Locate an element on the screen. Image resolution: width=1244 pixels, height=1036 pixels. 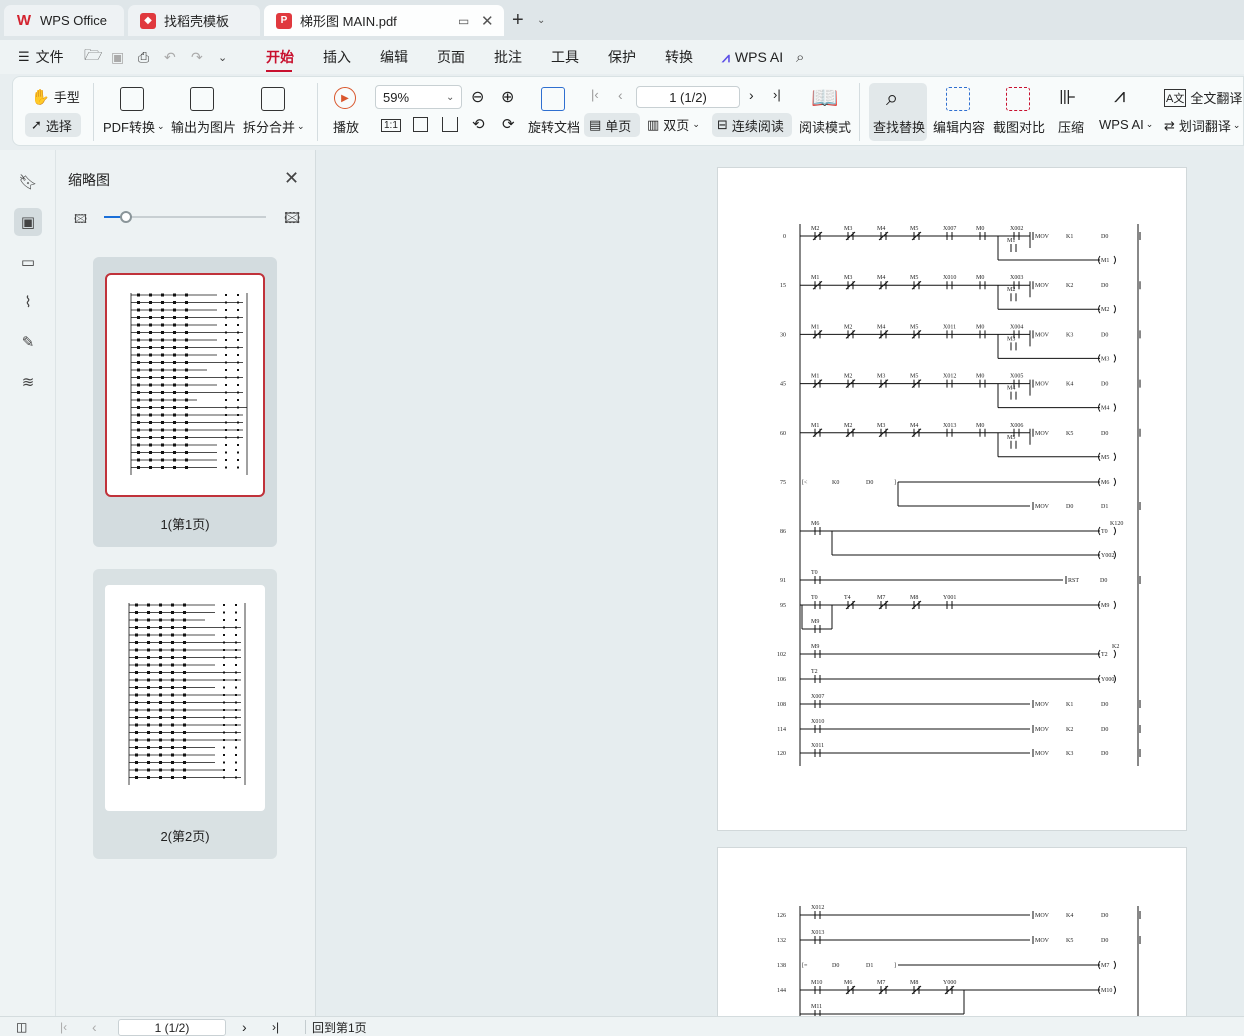
export-image-button: 输出为图片 is located at coordinates (203, 126).